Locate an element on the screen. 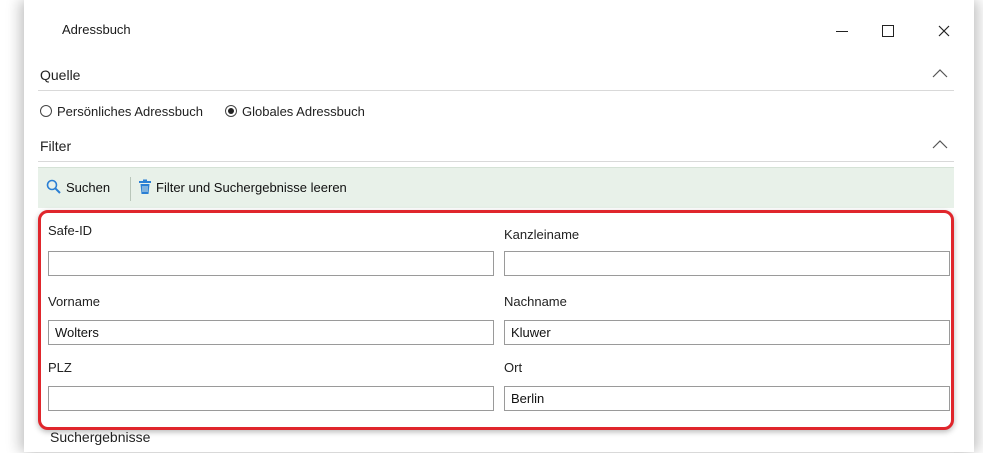 The height and width of the screenshot is (453, 983). minimize-button is located at coordinates (842, 31).